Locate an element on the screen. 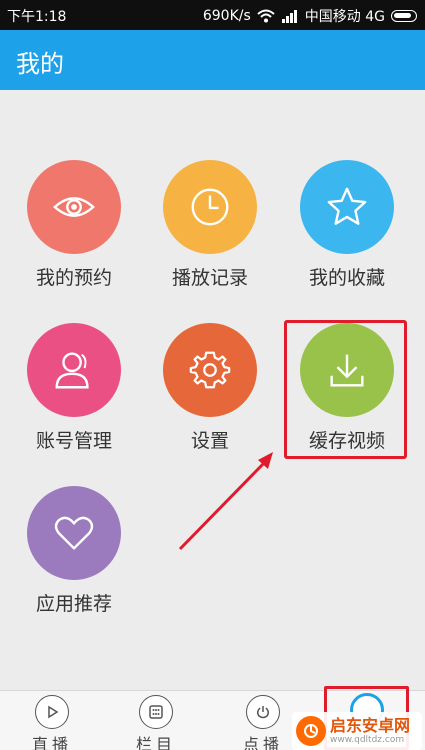 The height and width of the screenshot is (750, 425). tab-vod: 点播 is located at coordinates (263, 722).